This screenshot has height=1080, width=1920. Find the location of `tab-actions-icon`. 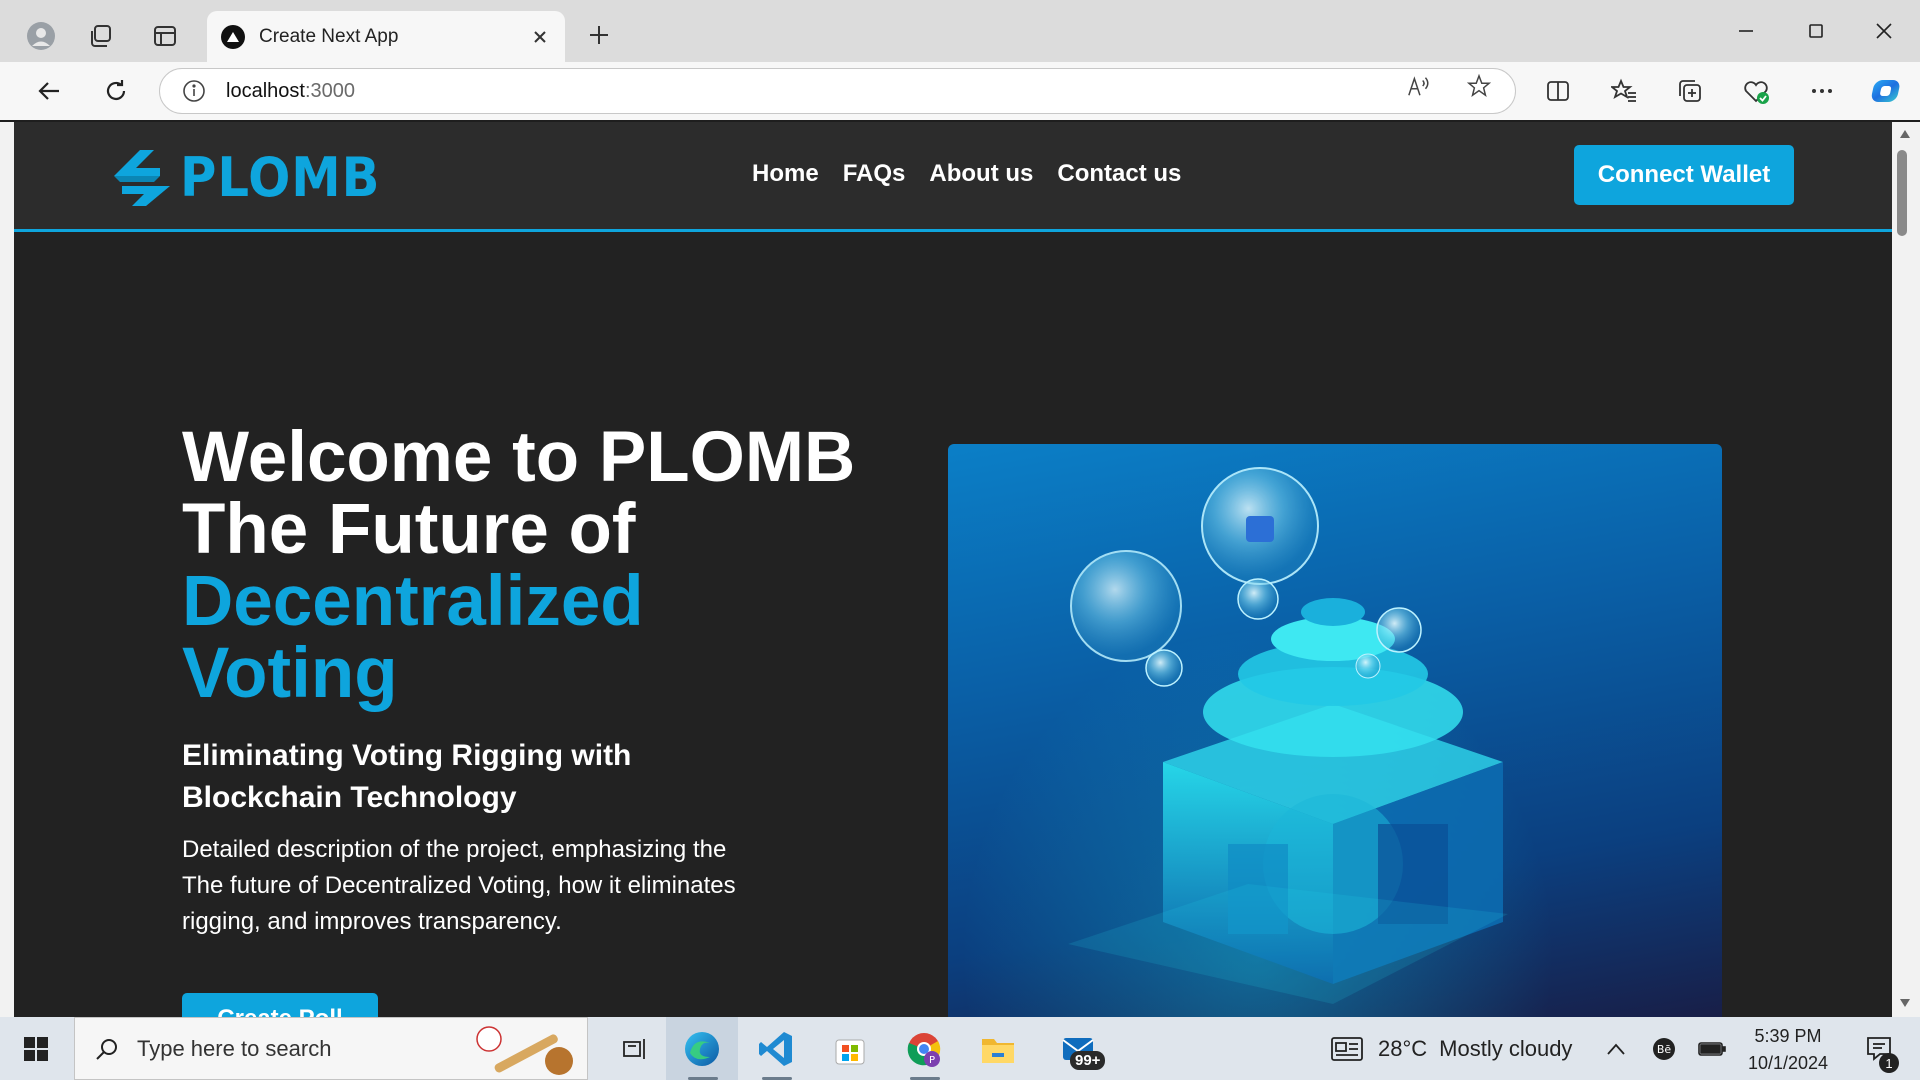

tab-actions-icon is located at coordinates (165, 36).